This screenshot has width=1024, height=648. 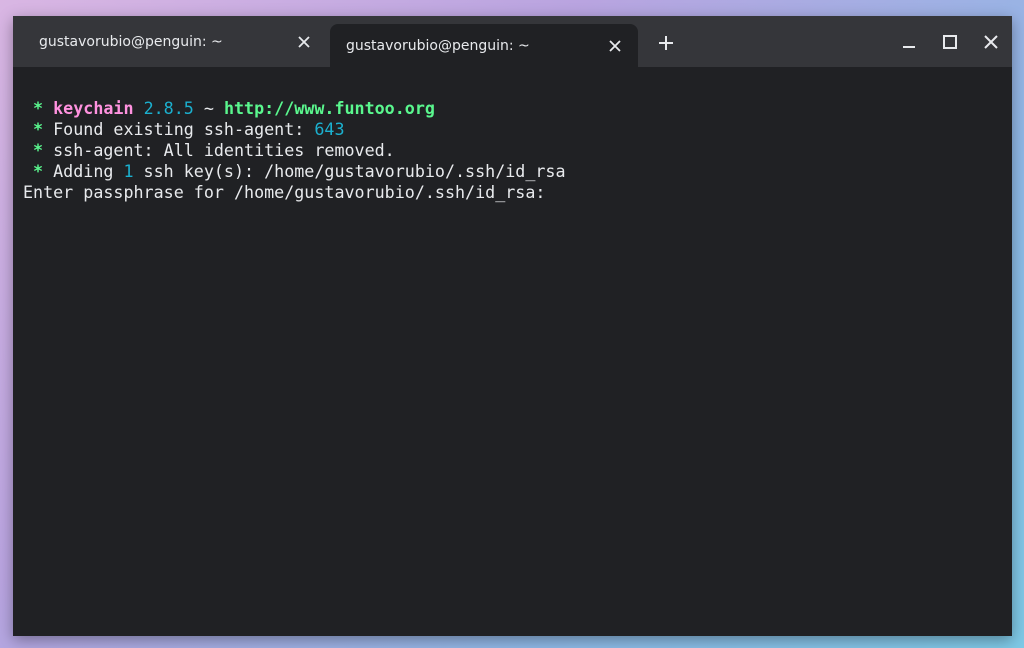 I want to click on tab-1: gustavorubio@penguin: ~, so click(x=170, y=41).